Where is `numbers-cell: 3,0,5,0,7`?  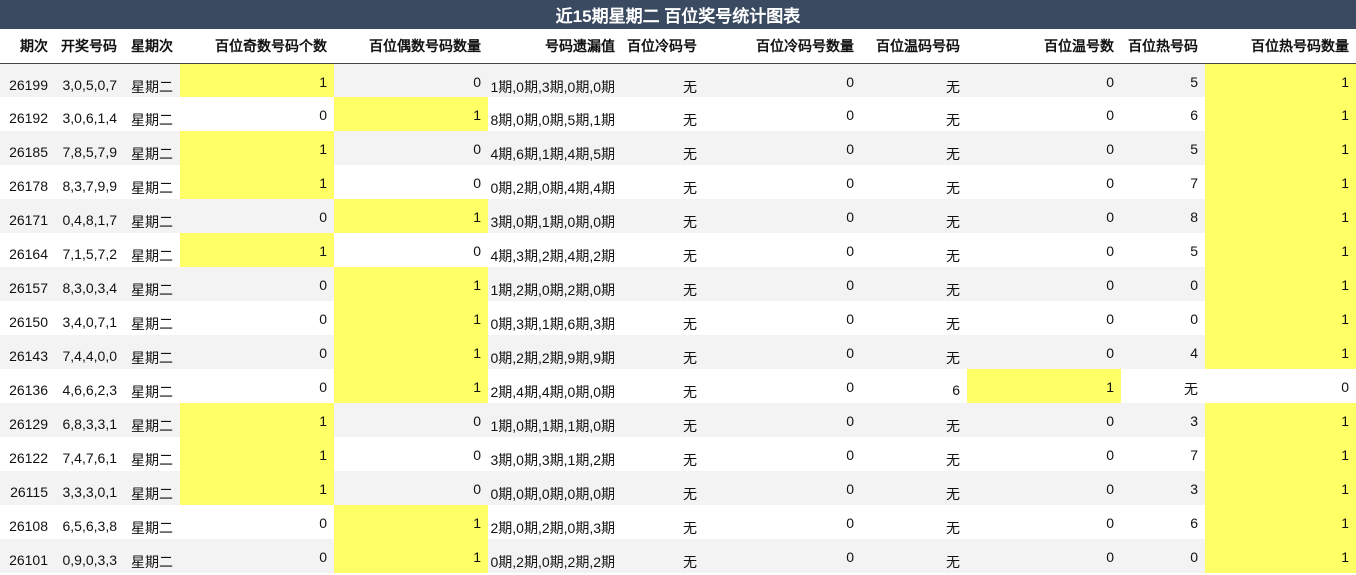
numbers-cell: 3,0,5,0,7 is located at coordinates (89, 80).